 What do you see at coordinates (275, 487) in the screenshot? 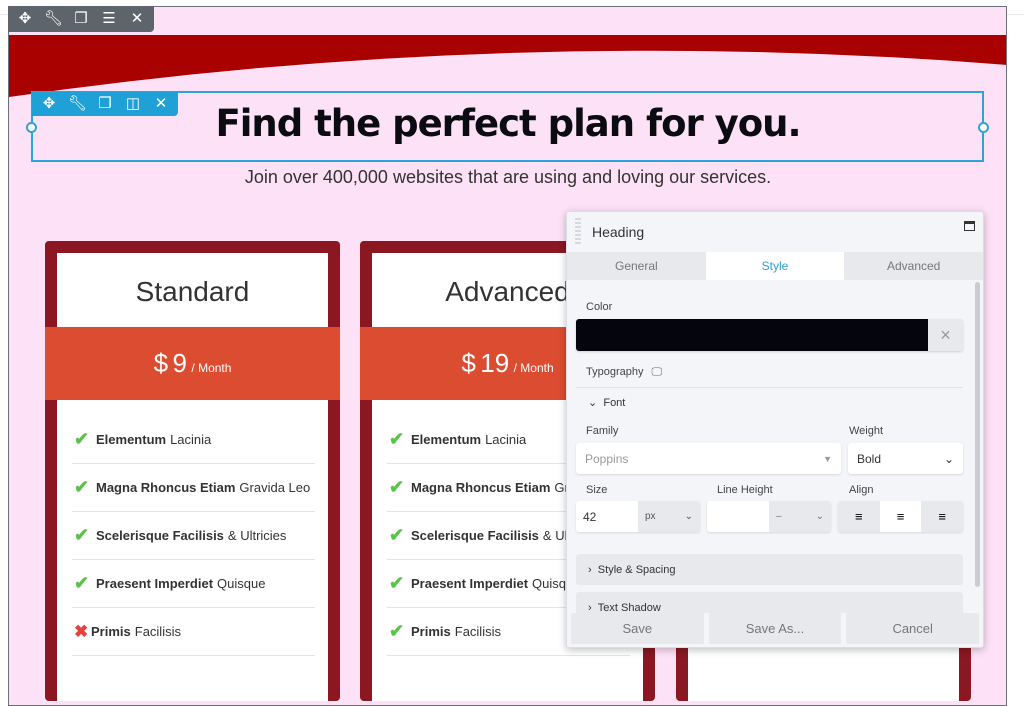
I see `feature-text: Gravida Leo` at bounding box center [275, 487].